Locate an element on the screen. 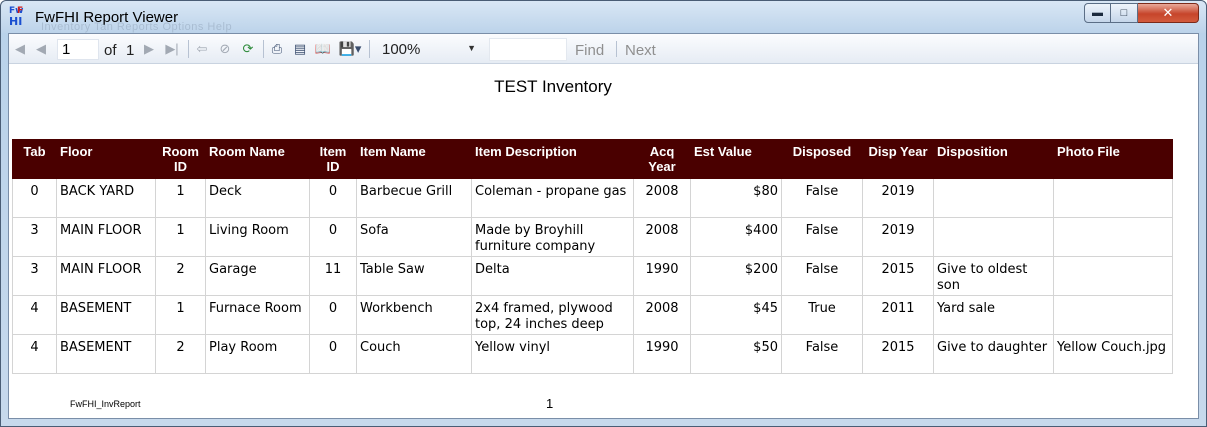 The height and width of the screenshot is (427, 1207). column-header: Item Name is located at coordinates (414, 159).